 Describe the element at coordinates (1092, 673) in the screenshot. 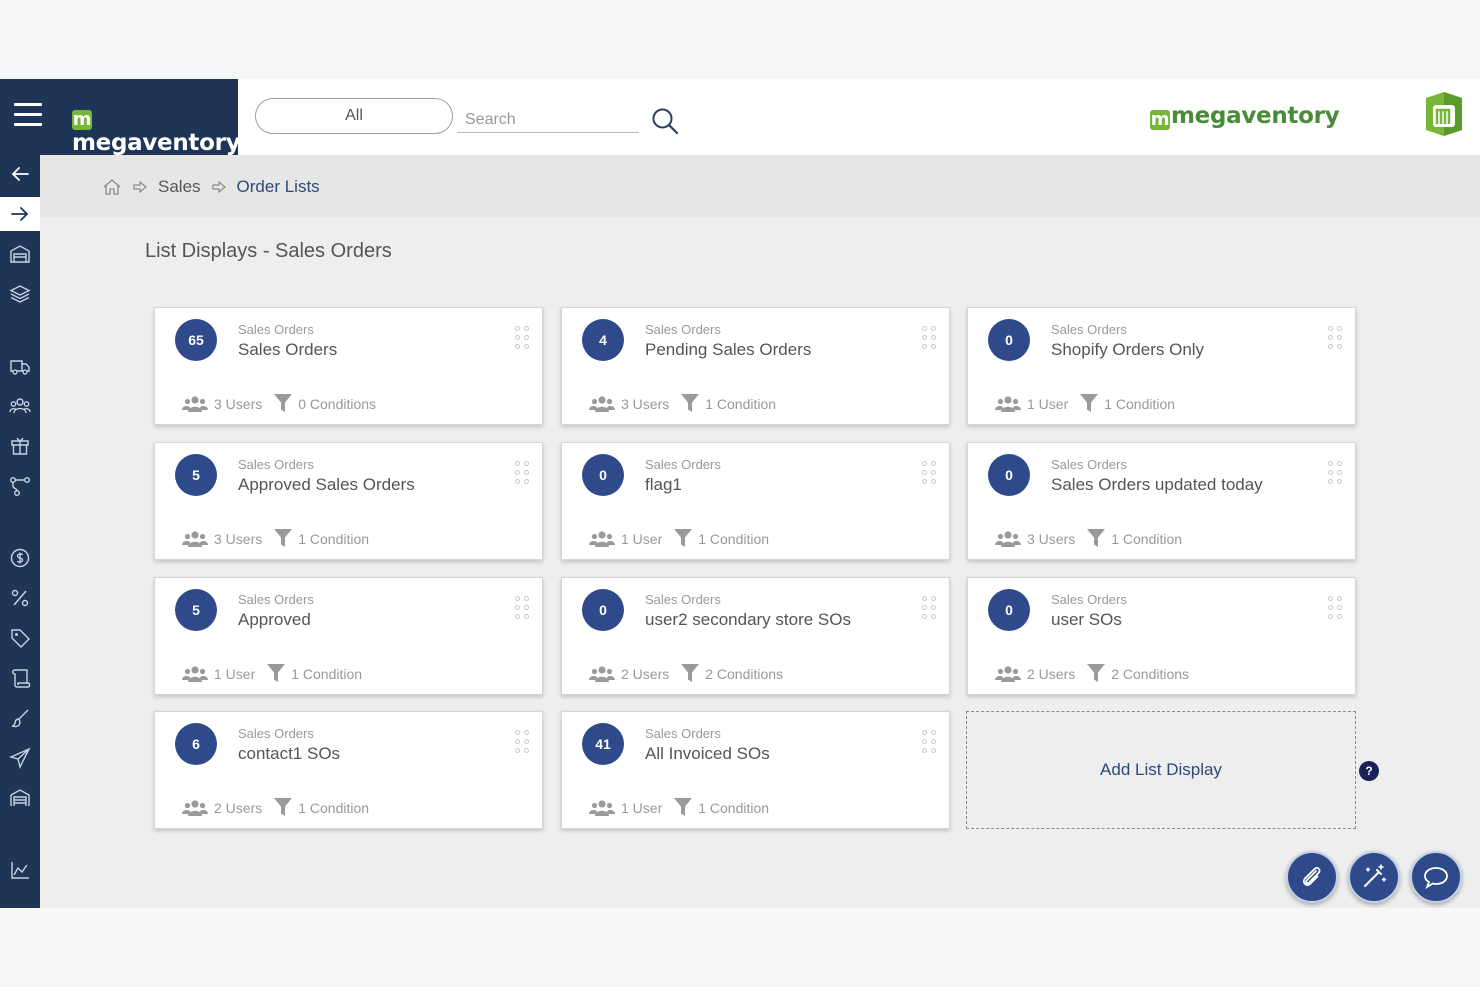

I see `card-footer: 2 Users 2 Conditions` at that location.